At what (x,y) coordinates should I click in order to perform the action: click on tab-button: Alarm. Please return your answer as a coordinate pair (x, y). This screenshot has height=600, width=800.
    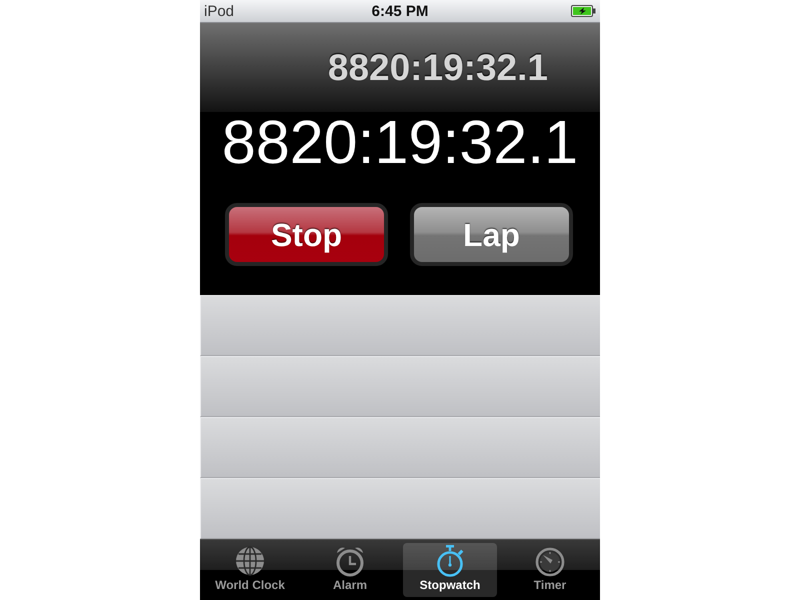
    Looking at the image, I should click on (350, 570).